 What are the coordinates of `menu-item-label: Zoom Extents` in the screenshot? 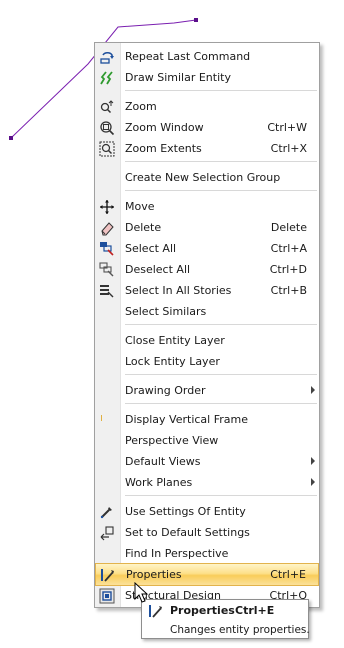 It's located at (163, 148).